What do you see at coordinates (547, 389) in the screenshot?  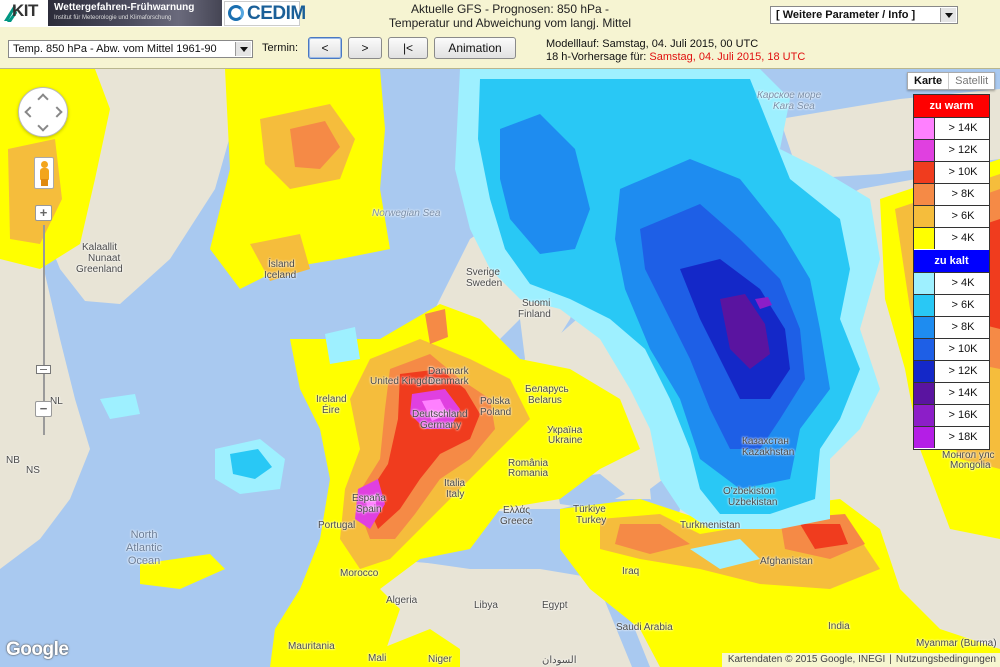 I see `label-belarus-ru: Беларусь` at bounding box center [547, 389].